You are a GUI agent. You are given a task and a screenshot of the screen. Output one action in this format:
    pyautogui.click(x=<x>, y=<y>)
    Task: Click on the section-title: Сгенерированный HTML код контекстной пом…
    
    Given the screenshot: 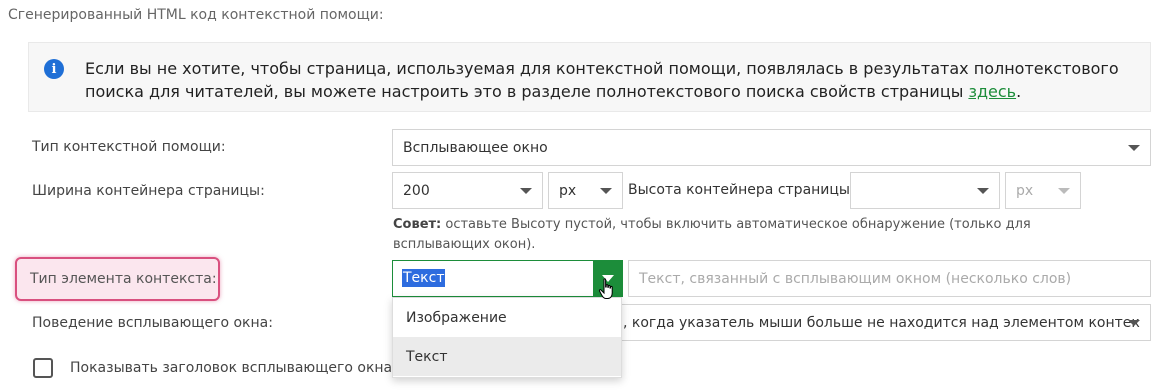 What is the action you would take?
    pyautogui.click(x=196, y=15)
    